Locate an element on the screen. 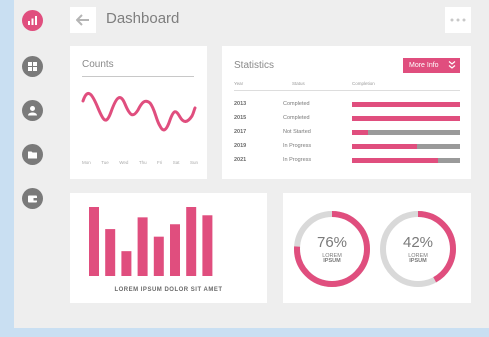  day-label: Thu is located at coordinates (142, 162).